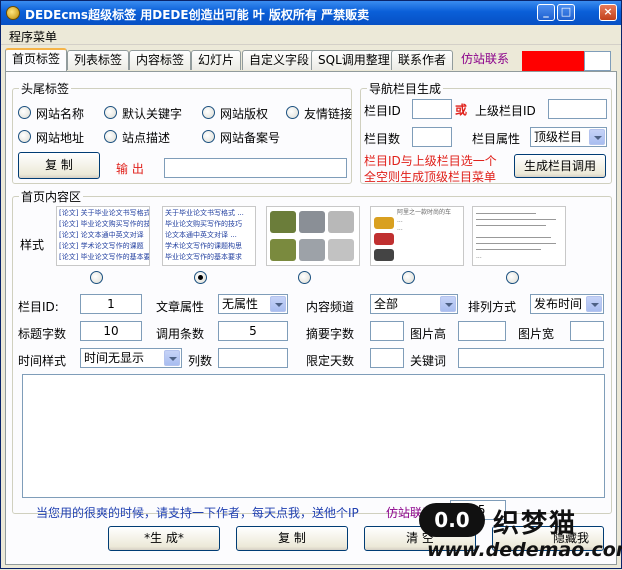 The image size is (622, 570). I want to click on tab-sql: SQL调用整理, so click(354, 60).